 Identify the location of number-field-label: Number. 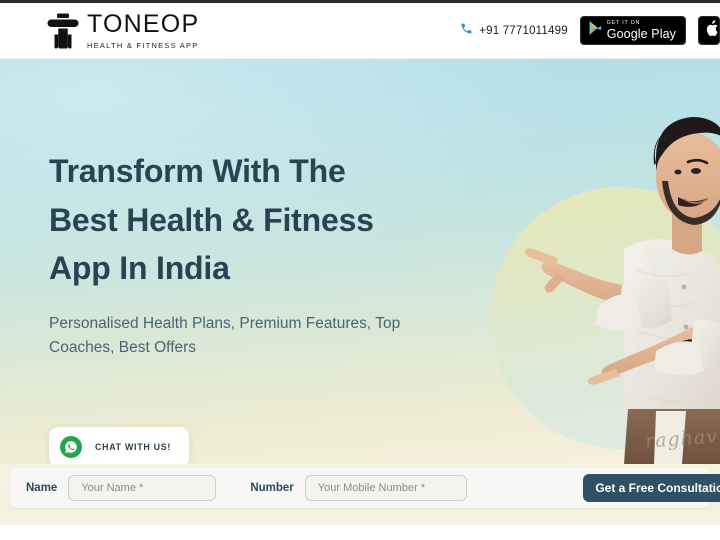
(272, 488).